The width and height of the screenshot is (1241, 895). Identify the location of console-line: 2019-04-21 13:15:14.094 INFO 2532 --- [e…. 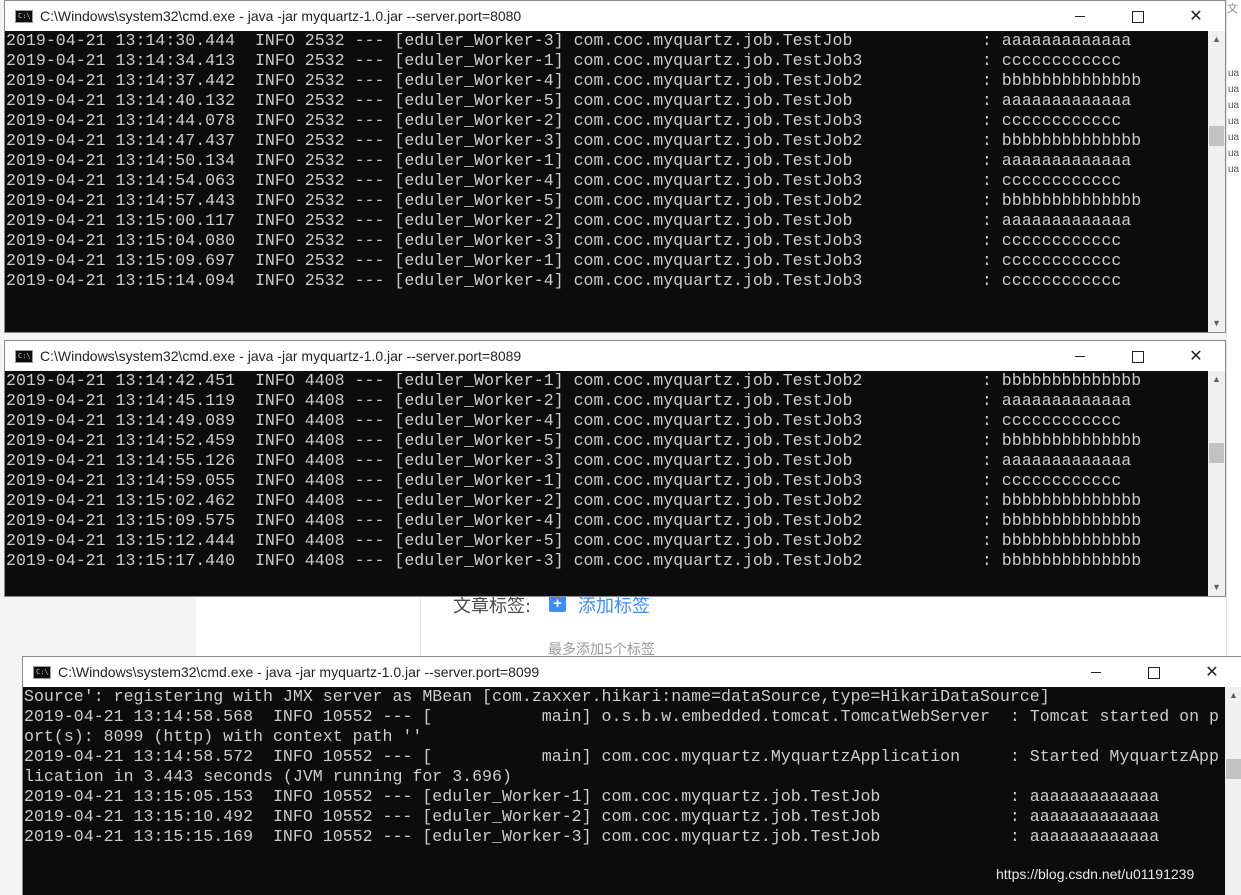
(564, 280).